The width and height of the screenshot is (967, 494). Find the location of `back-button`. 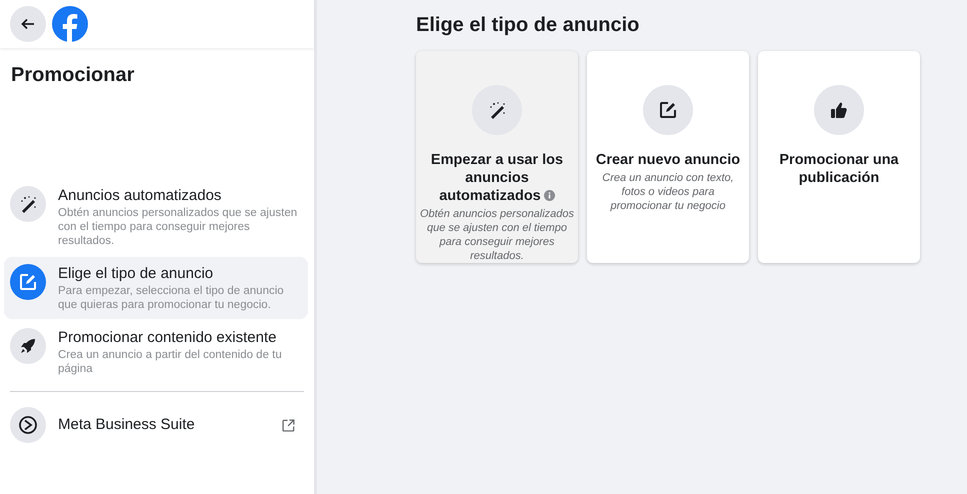

back-button is located at coordinates (28, 24).